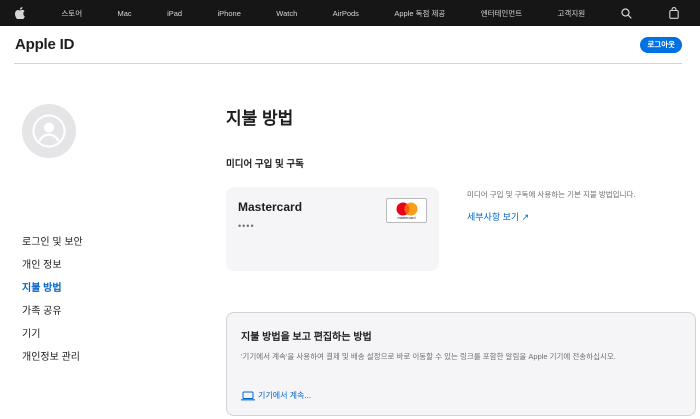 The image size is (700, 419). What do you see at coordinates (52, 362) in the screenshot?
I see `sidebar-item-privacy: 개인정보 관리` at bounding box center [52, 362].